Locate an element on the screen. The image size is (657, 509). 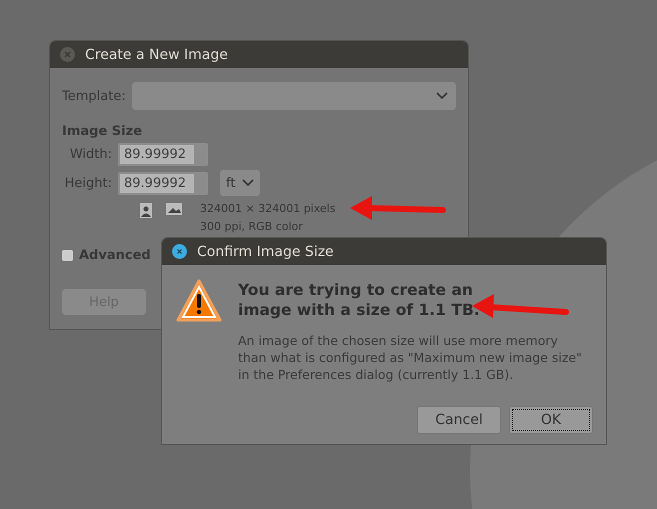
width-spinbox: 89.99992 is located at coordinates (163, 154).